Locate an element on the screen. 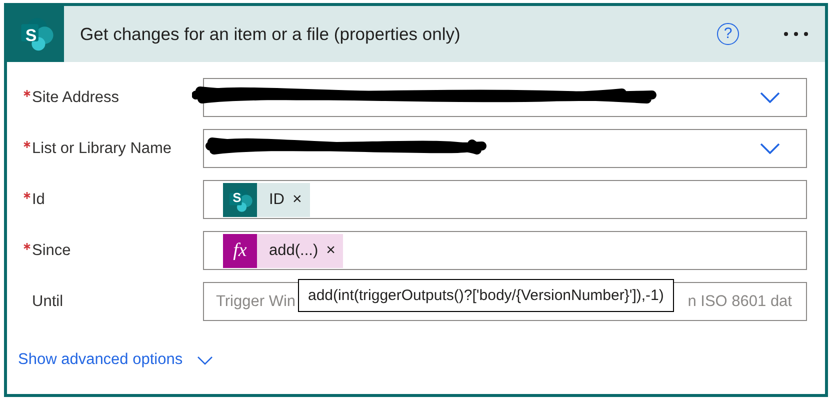 This screenshot has width=832, height=400. placeholder-text: n ISO 8601 dat is located at coordinates (740, 301).